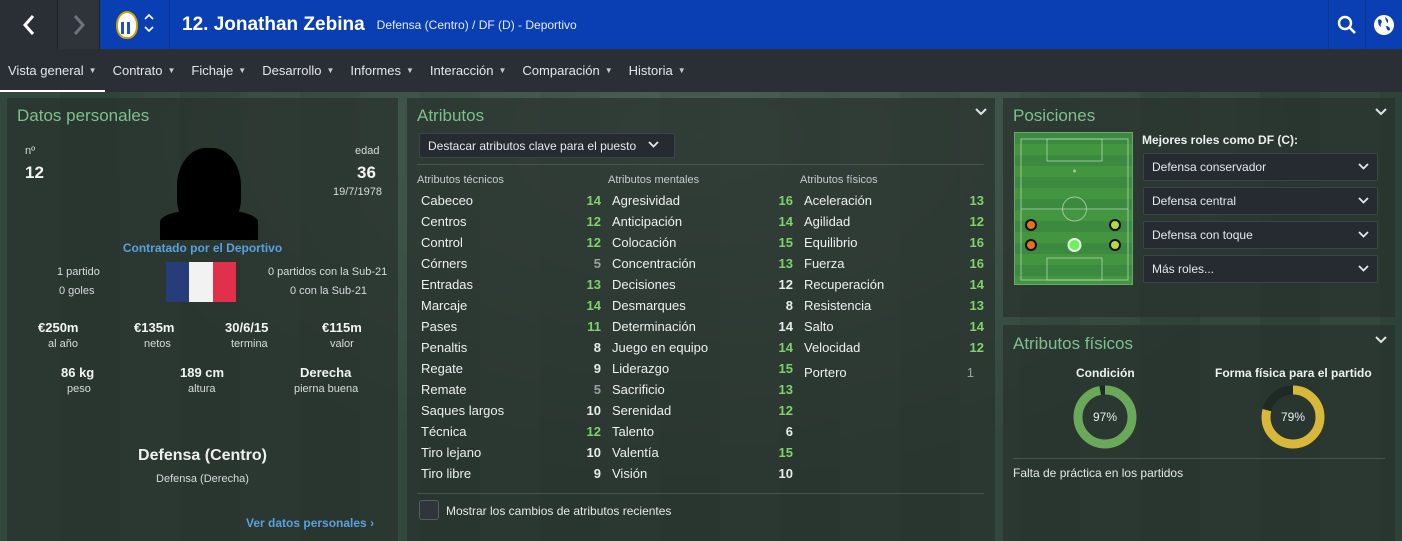 This screenshot has height=541, width=1402. Describe the element at coordinates (567, 70) in the screenshot. I see `tab-comparacion: Comparación ▼` at that location.